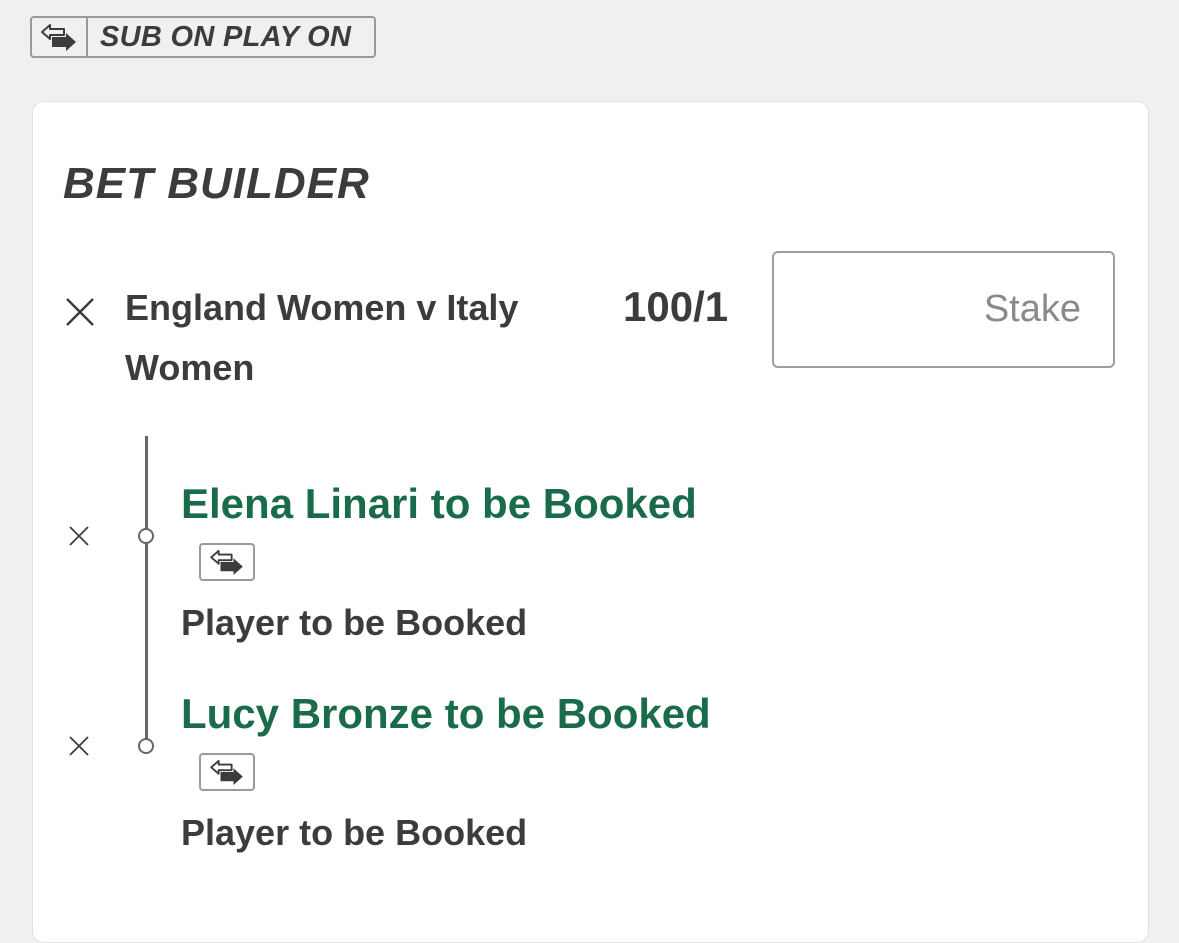 This screenshot has width=1179, height=943. What do you see at coordinates (446, 714) in the screenshot?
I see `selection-name: Lucy Bronze to be Booked` at bounding box center [446, 714].